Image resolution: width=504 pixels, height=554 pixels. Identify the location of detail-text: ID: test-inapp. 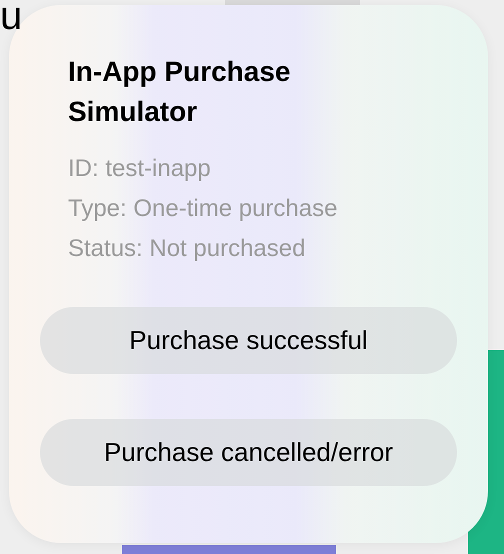
(140, 169).